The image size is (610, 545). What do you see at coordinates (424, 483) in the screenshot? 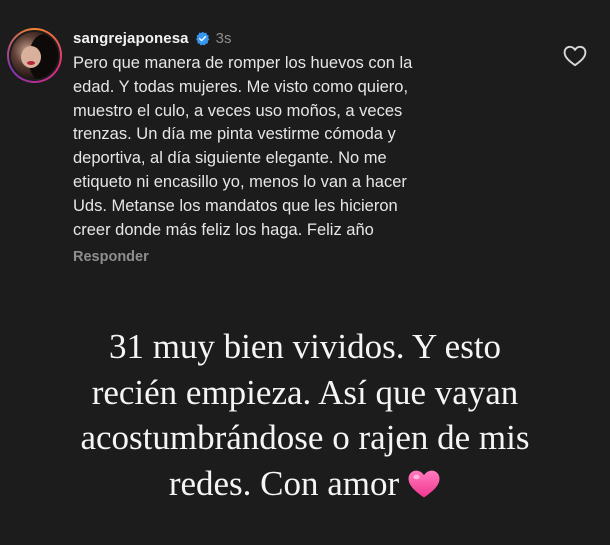
I see `pink-heart-icon` at bounding box center [424, 483].